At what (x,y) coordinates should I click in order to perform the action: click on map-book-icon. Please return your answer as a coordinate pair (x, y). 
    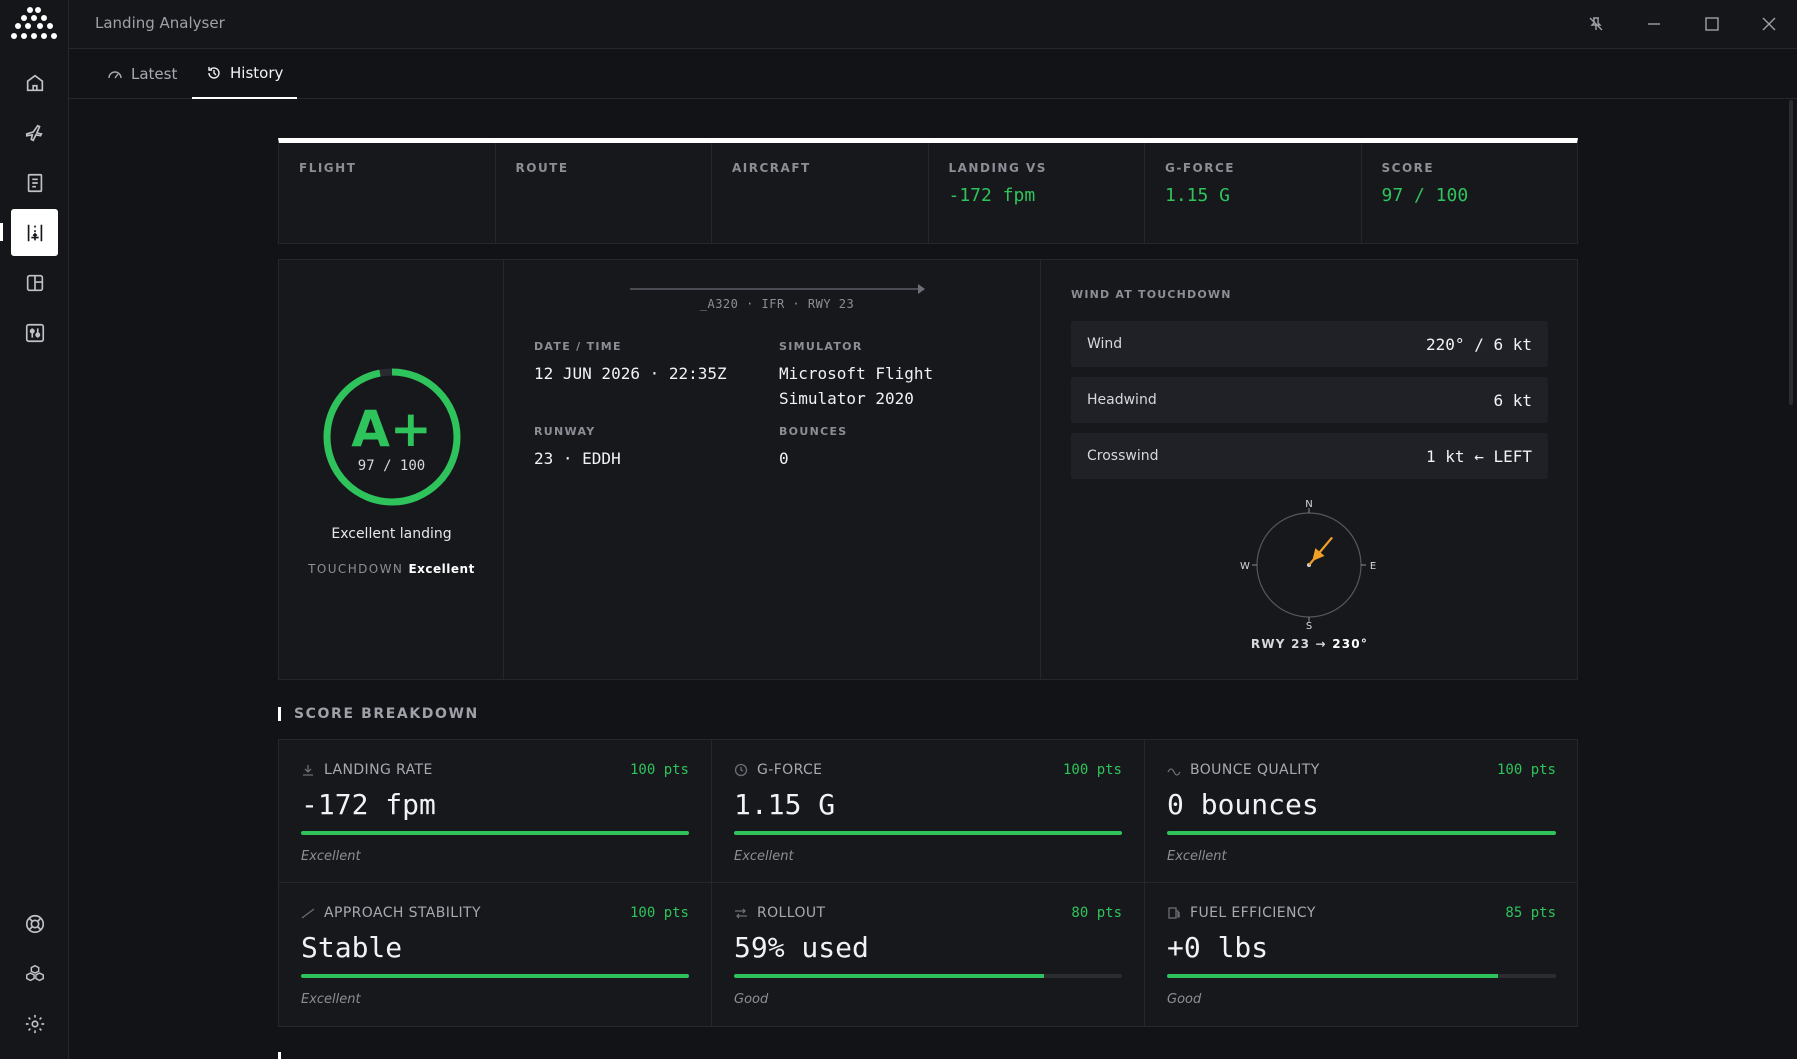
    Looking at the image, I should click on (34, 282).